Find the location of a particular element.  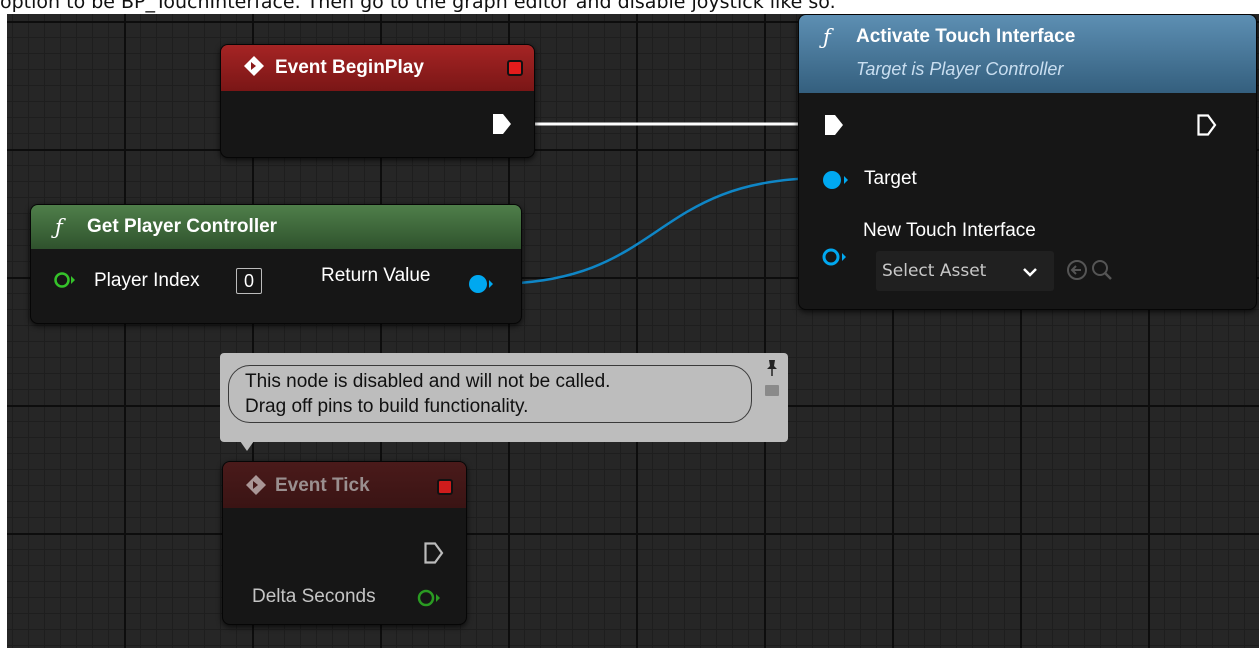

target-pin-icon is located at coordinates (837, 182).